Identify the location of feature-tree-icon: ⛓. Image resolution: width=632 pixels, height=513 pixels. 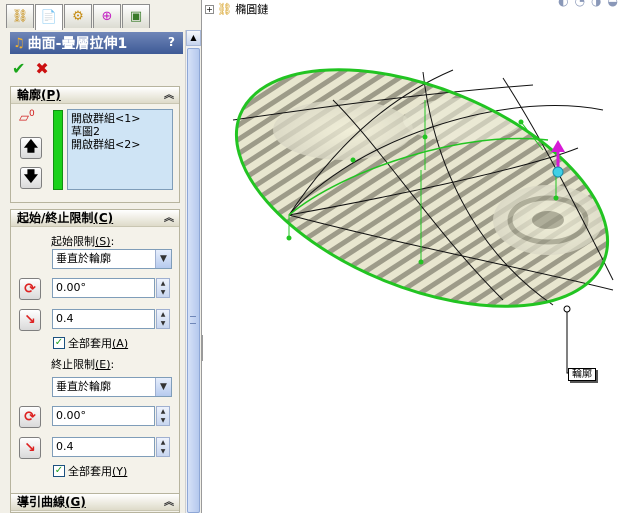
(20, 16).